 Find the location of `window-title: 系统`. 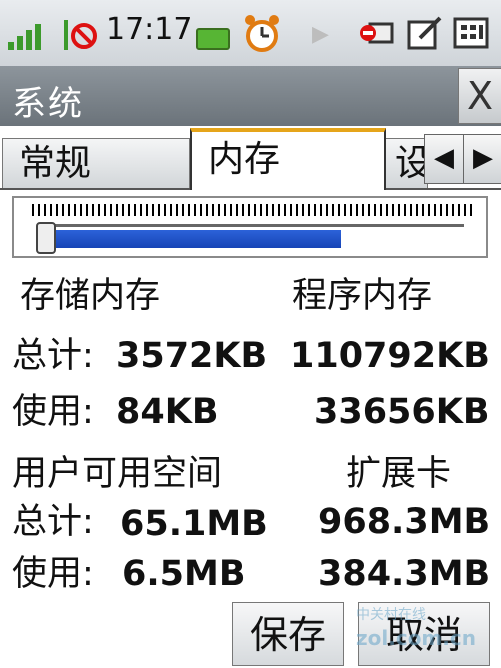

window-title: 系统 is located at coordinates (48, 104).